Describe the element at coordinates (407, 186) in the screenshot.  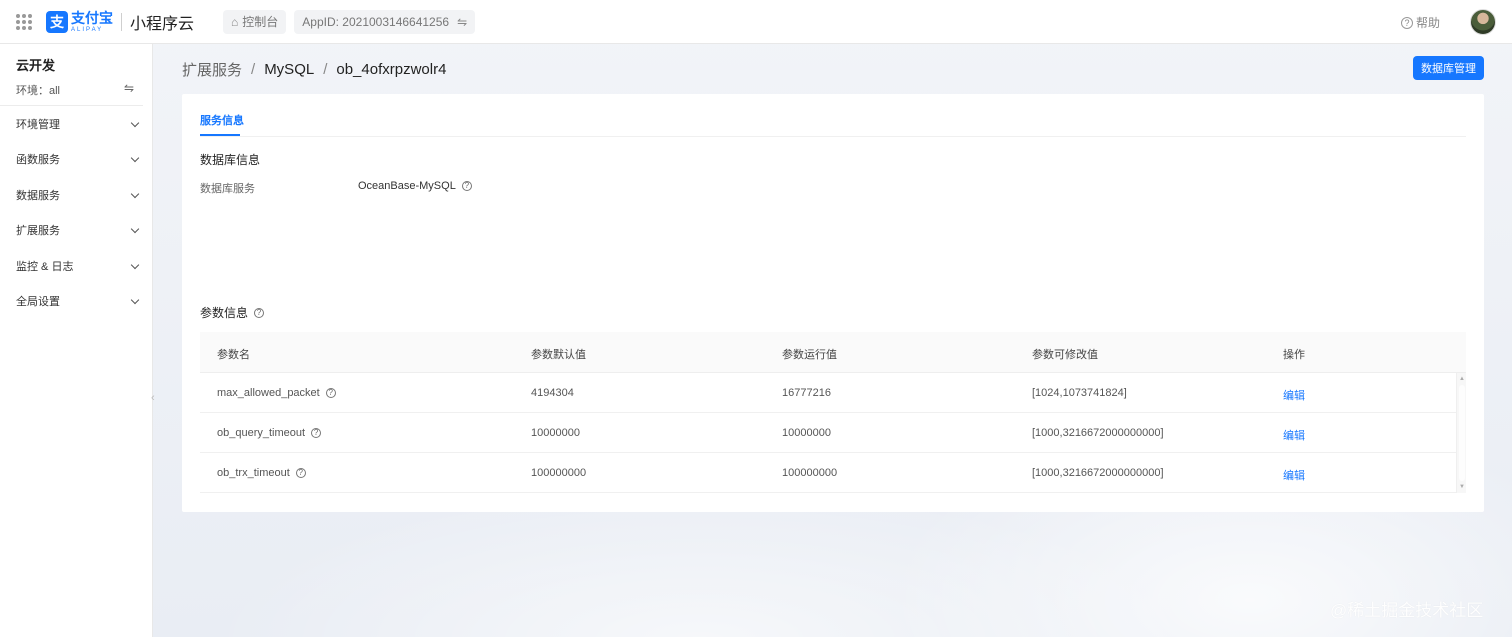
I see `db-service-text: OceanBase-MySQL` at that location.